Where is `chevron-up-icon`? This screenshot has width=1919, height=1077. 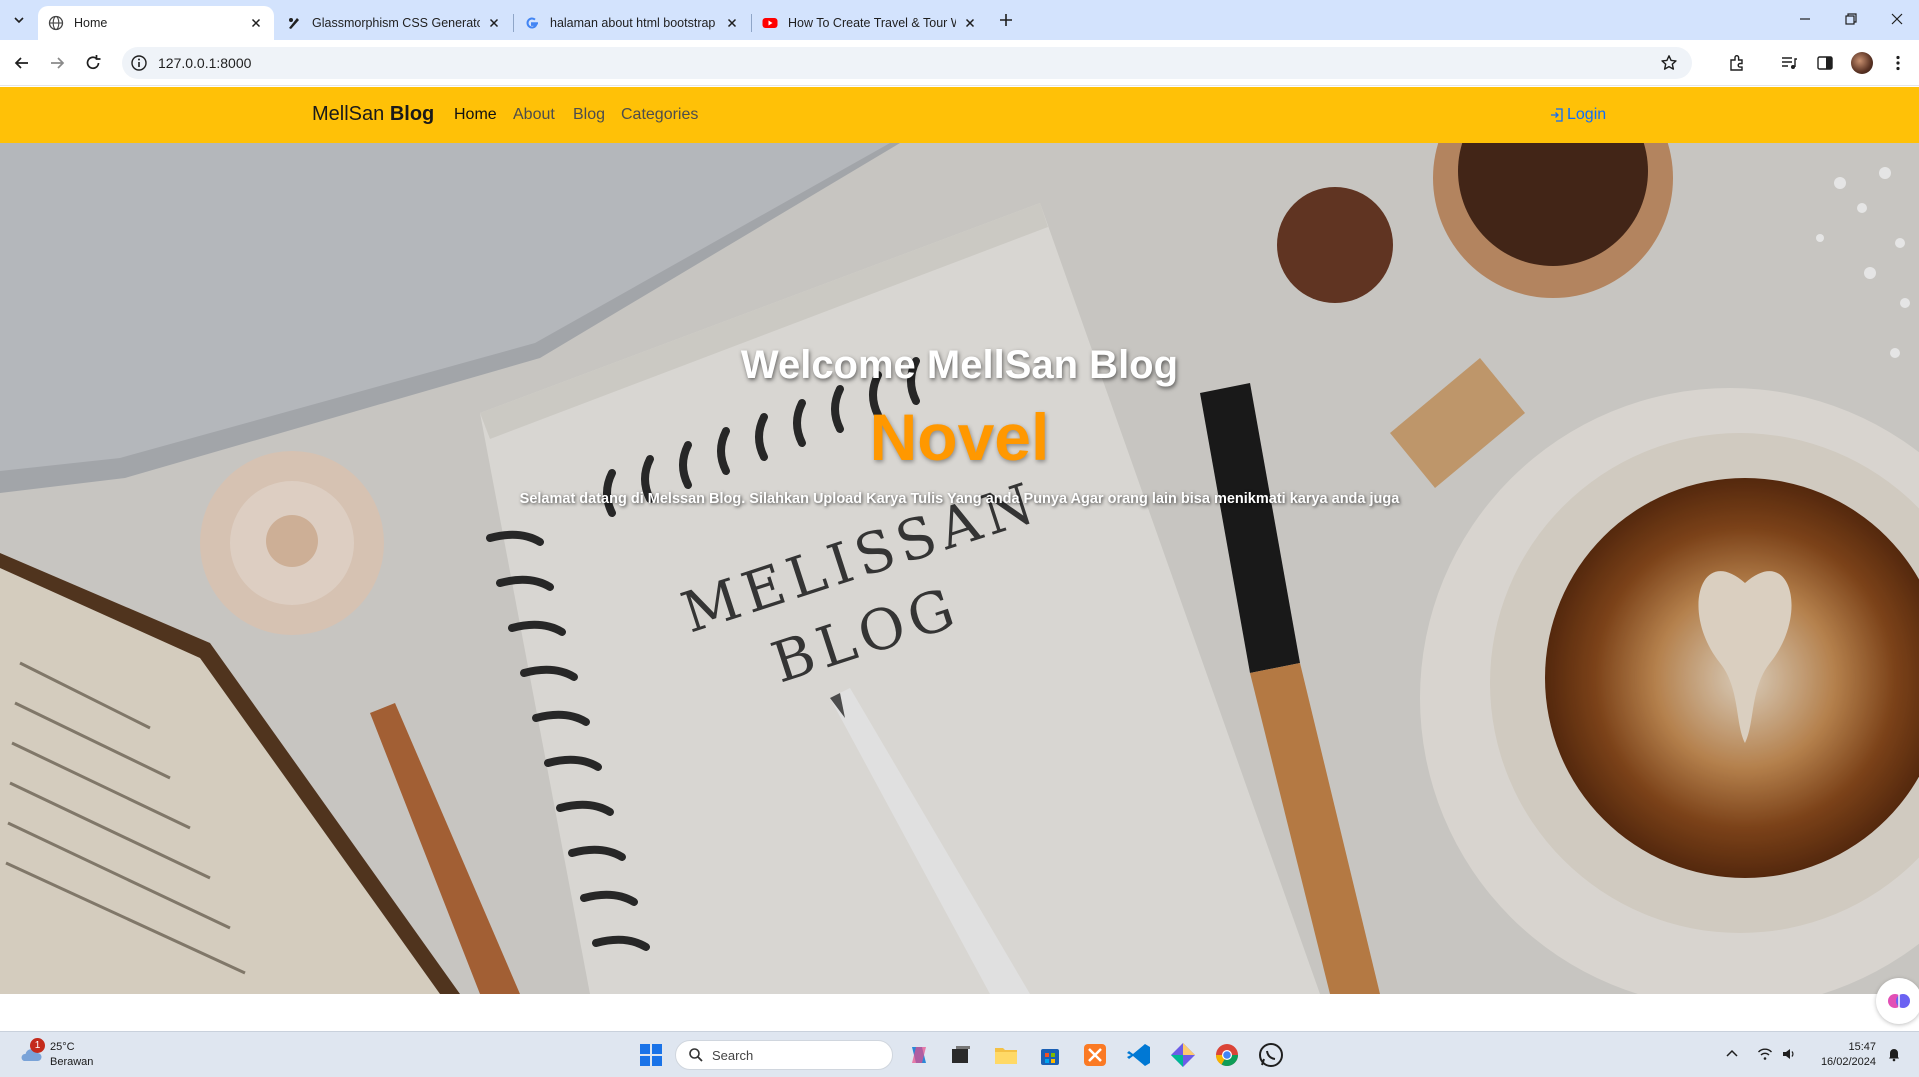
chevron-up-icon is located at coordinates (1732, 1054).